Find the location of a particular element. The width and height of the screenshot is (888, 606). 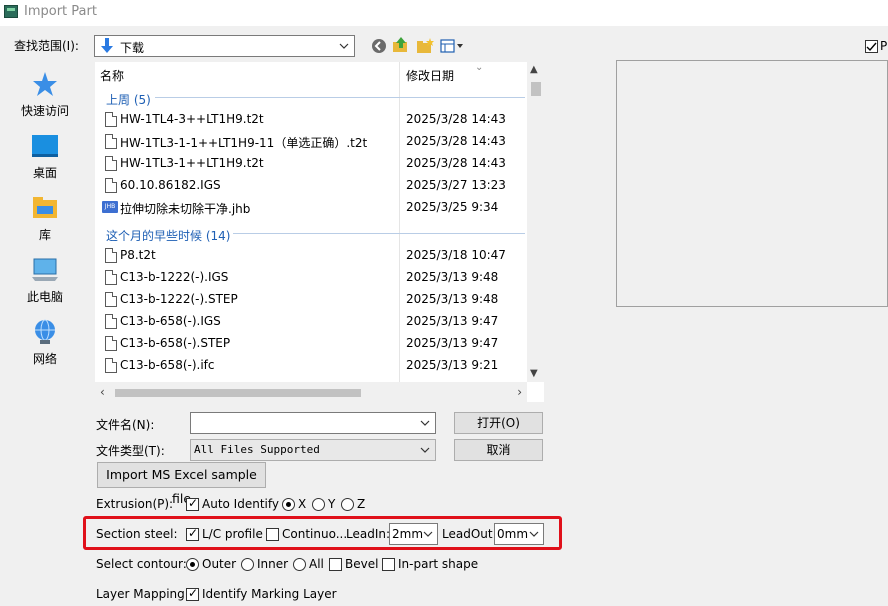

file-row: C13-b-658(-).ifc 2025/3/13 9:21 is located at coordinates (311, 366).